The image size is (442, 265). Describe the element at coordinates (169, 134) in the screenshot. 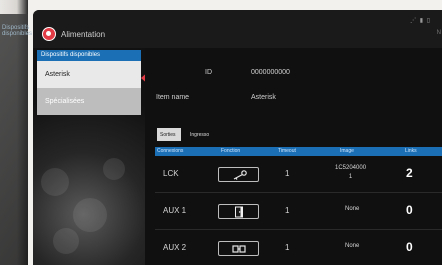

I see `tab-sorties: Sorties` at that location.